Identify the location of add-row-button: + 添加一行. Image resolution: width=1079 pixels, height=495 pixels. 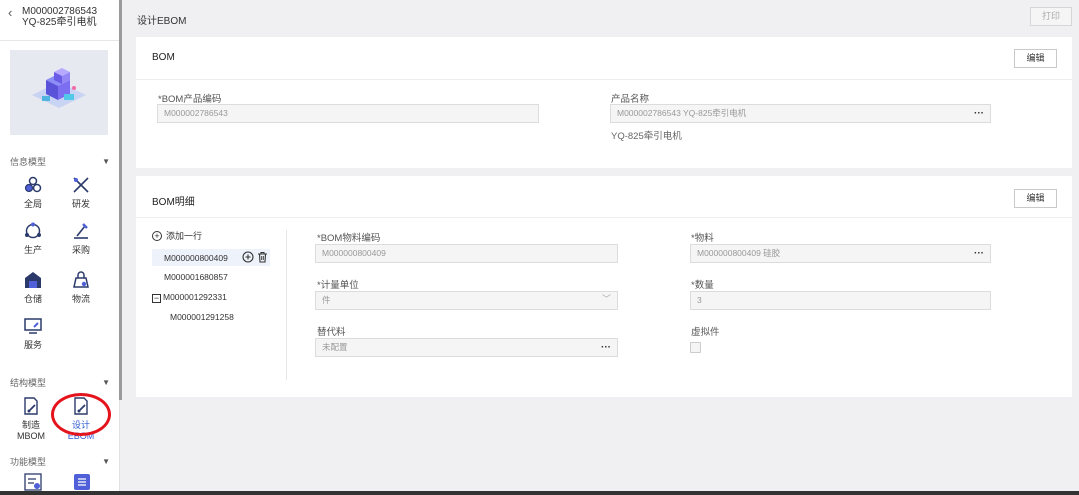
(177, 235).